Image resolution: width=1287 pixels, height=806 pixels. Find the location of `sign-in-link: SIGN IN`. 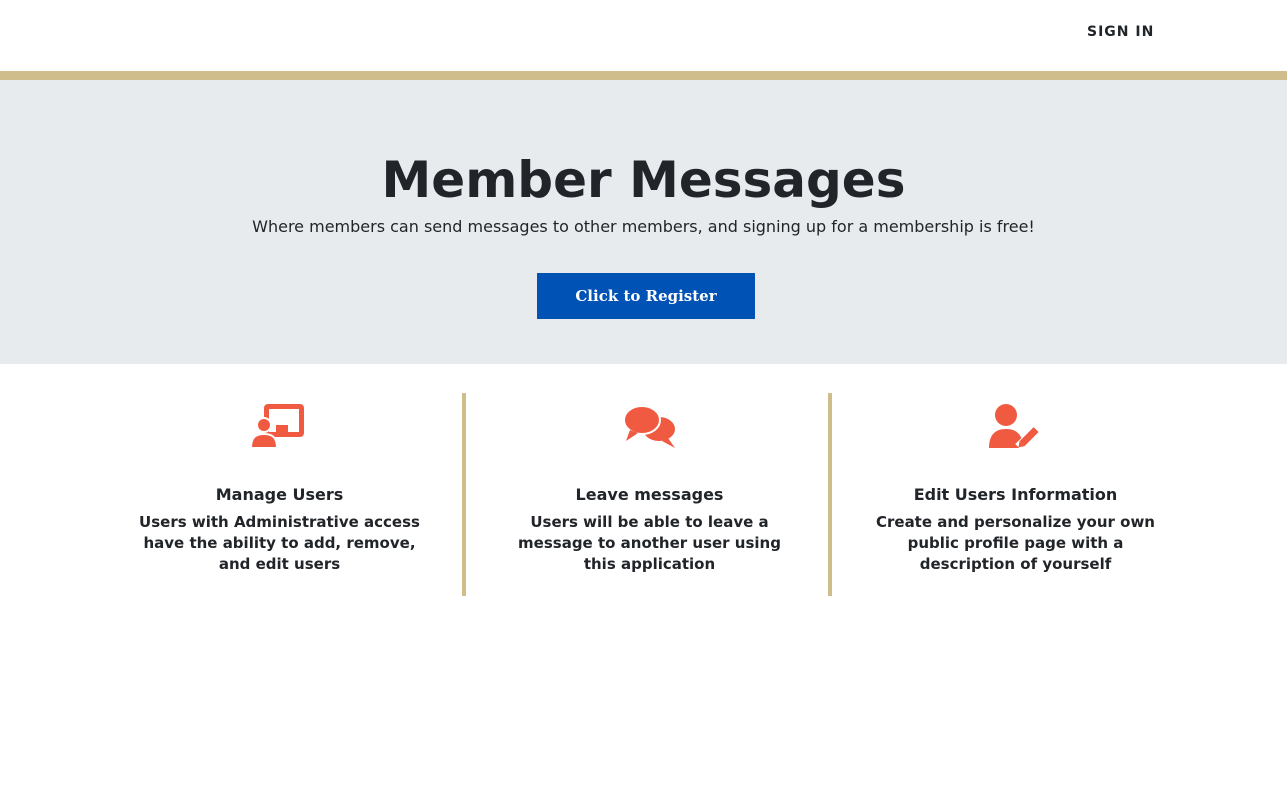

sign-in-link: SIGN IN is located at coordinates (1120, 32).